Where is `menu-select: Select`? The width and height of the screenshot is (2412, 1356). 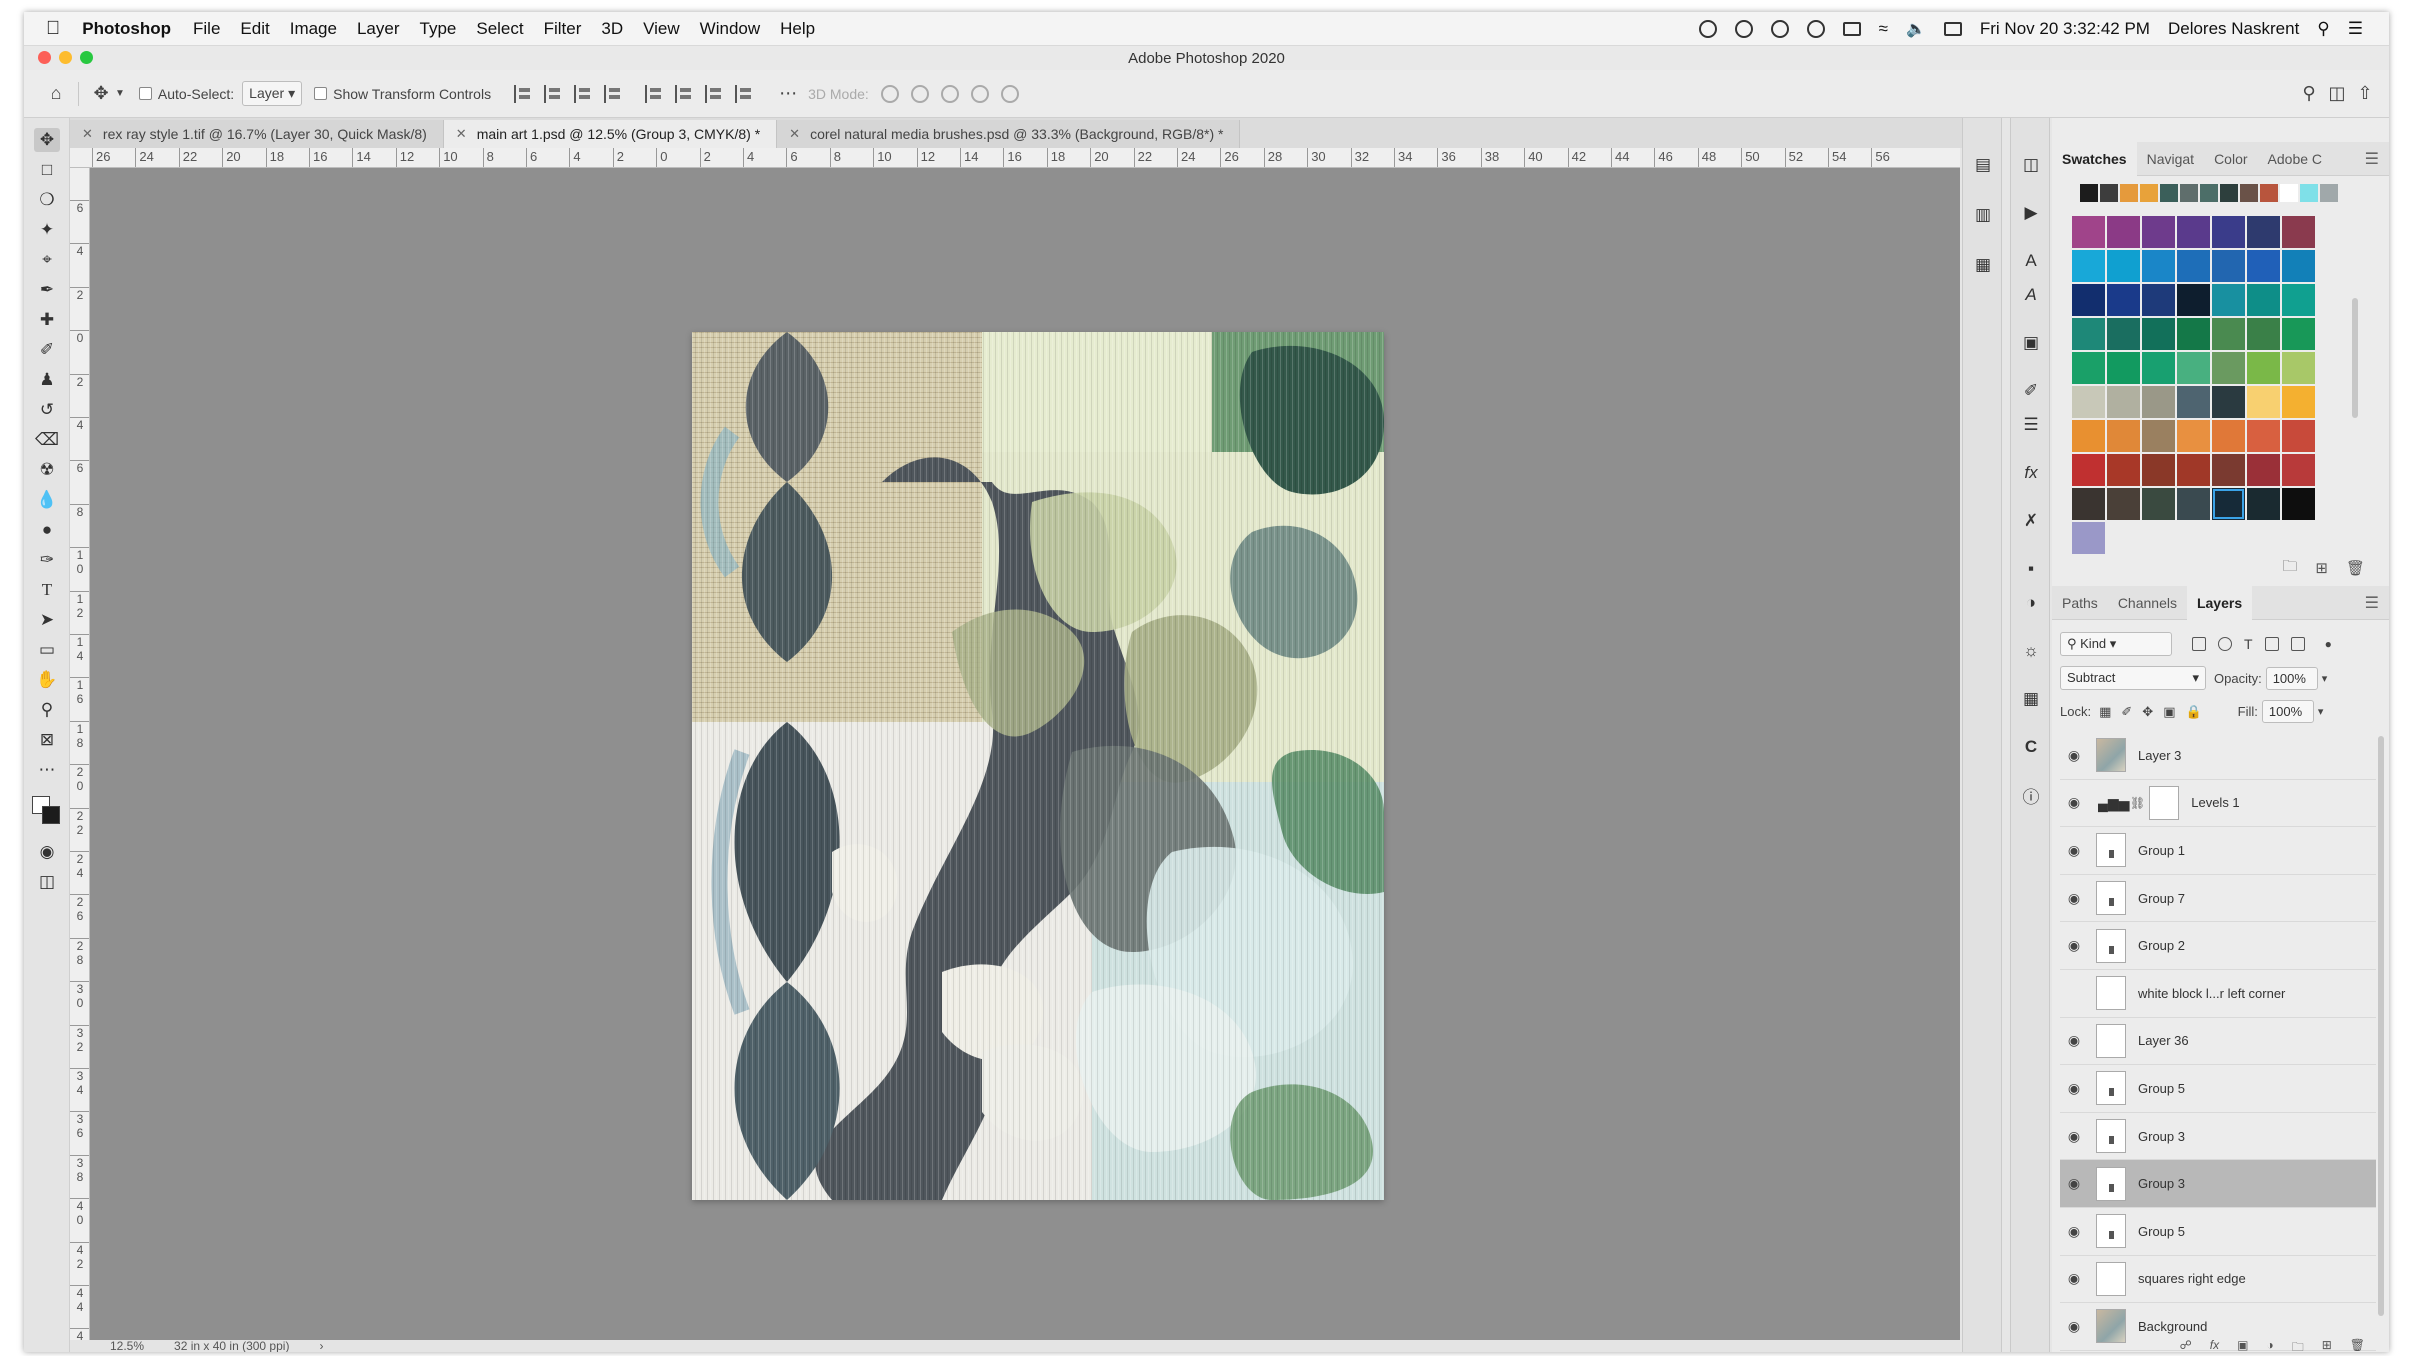 menu-select: Select is located at coordinates (499, 29).